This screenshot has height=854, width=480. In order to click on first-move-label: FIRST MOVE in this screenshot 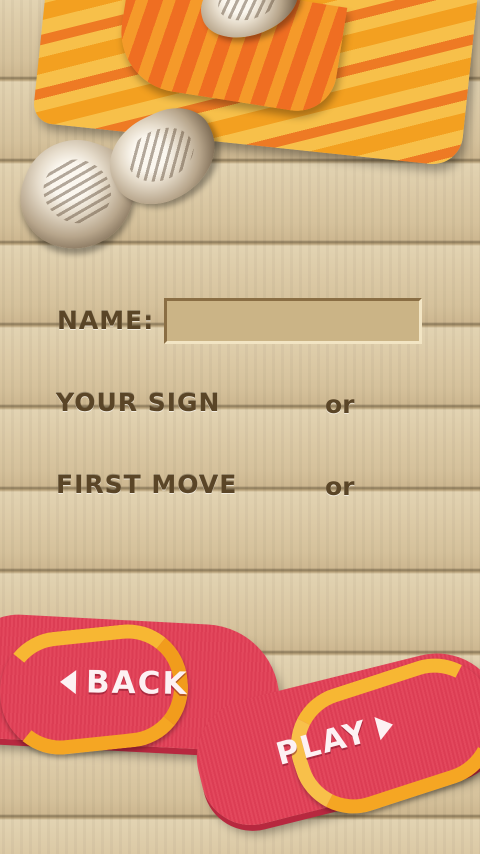, I will do `click(147, 484)`.